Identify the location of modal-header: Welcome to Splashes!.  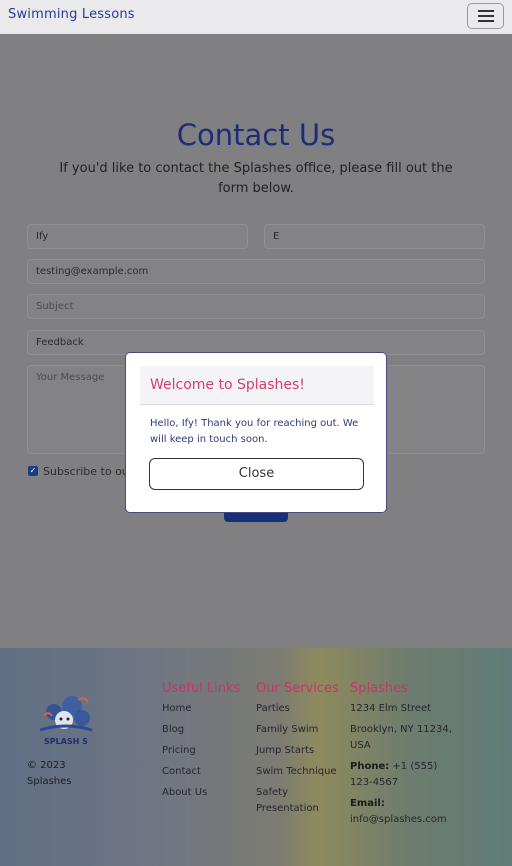
(257, 385).